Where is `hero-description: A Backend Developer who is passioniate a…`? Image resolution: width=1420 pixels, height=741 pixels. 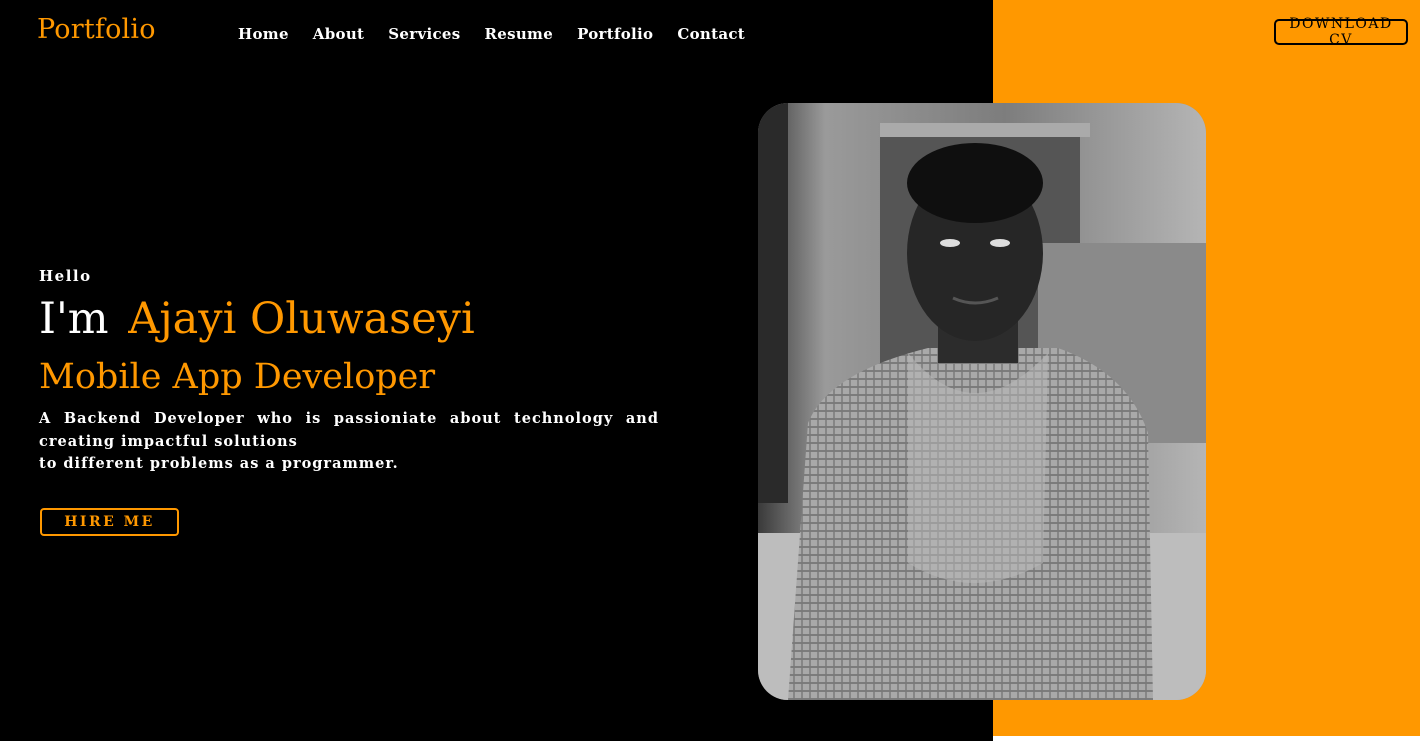 hero-description: A Backend Developer who is passioniate a… is located at coordinates (349, 442).